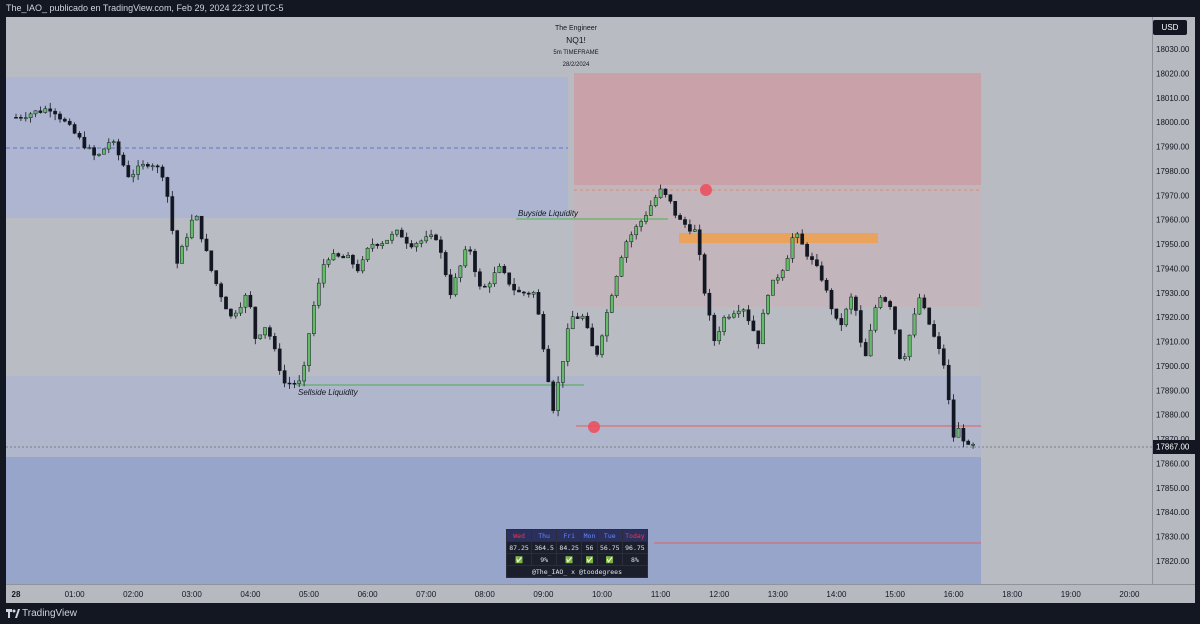  What do you see at coordinates (493, 416) in the screenshot?
I see `lower-range-zone` at bounding box center [493, 416].